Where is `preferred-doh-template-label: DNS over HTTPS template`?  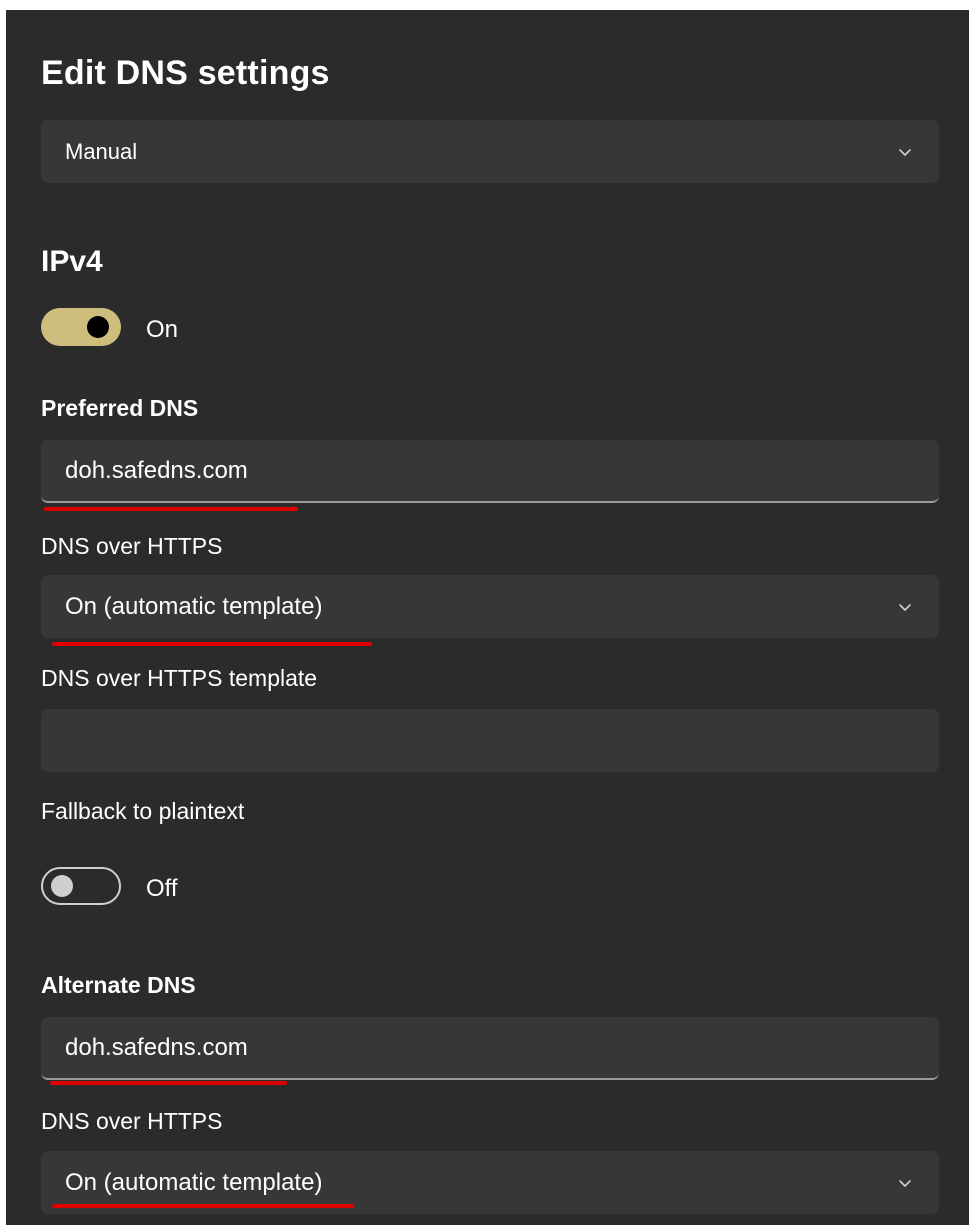
preferred-doh-template-label: DNS over HTTPS template is located at coordinates (179, 678).